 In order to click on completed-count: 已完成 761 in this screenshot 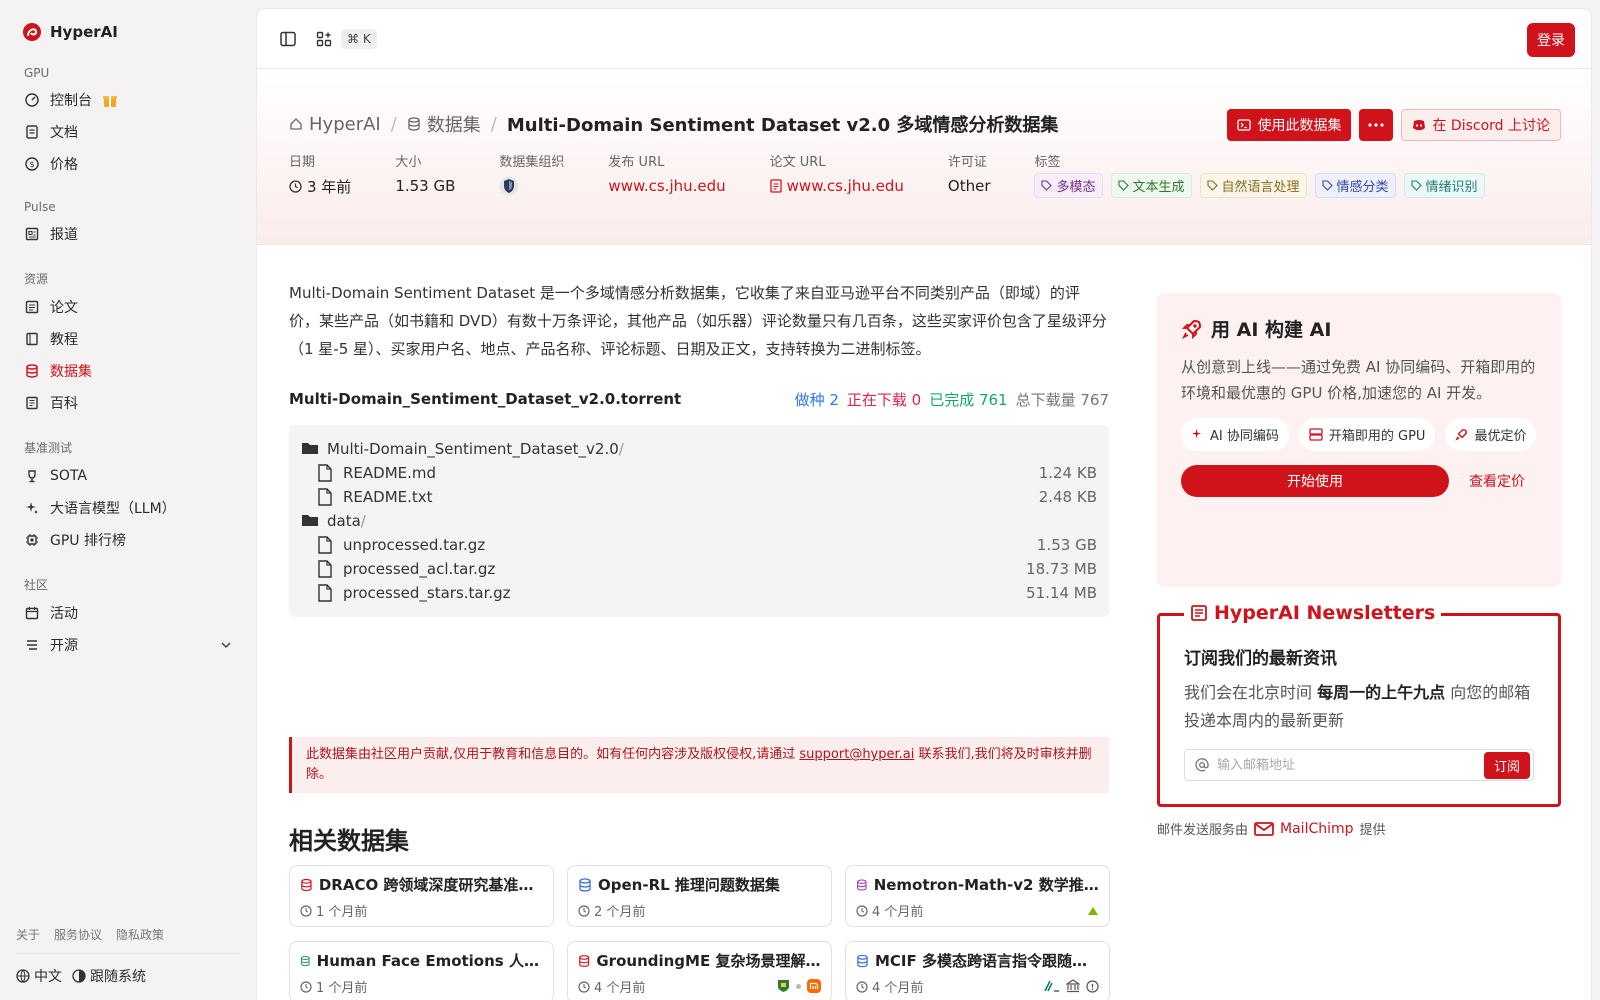, I will do `click(968, 399)`.